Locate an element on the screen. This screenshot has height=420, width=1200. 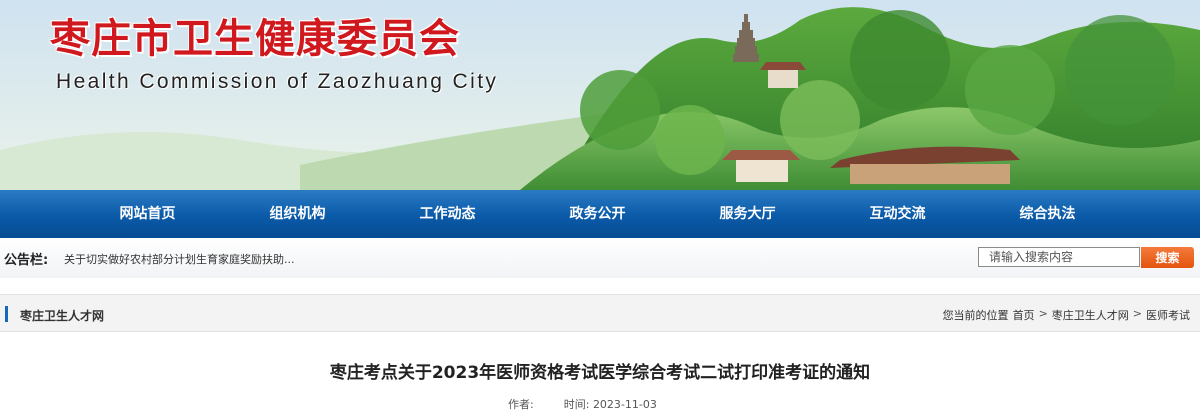
breadcrumb-home: 首页 is located at coordinates (1024, 315).